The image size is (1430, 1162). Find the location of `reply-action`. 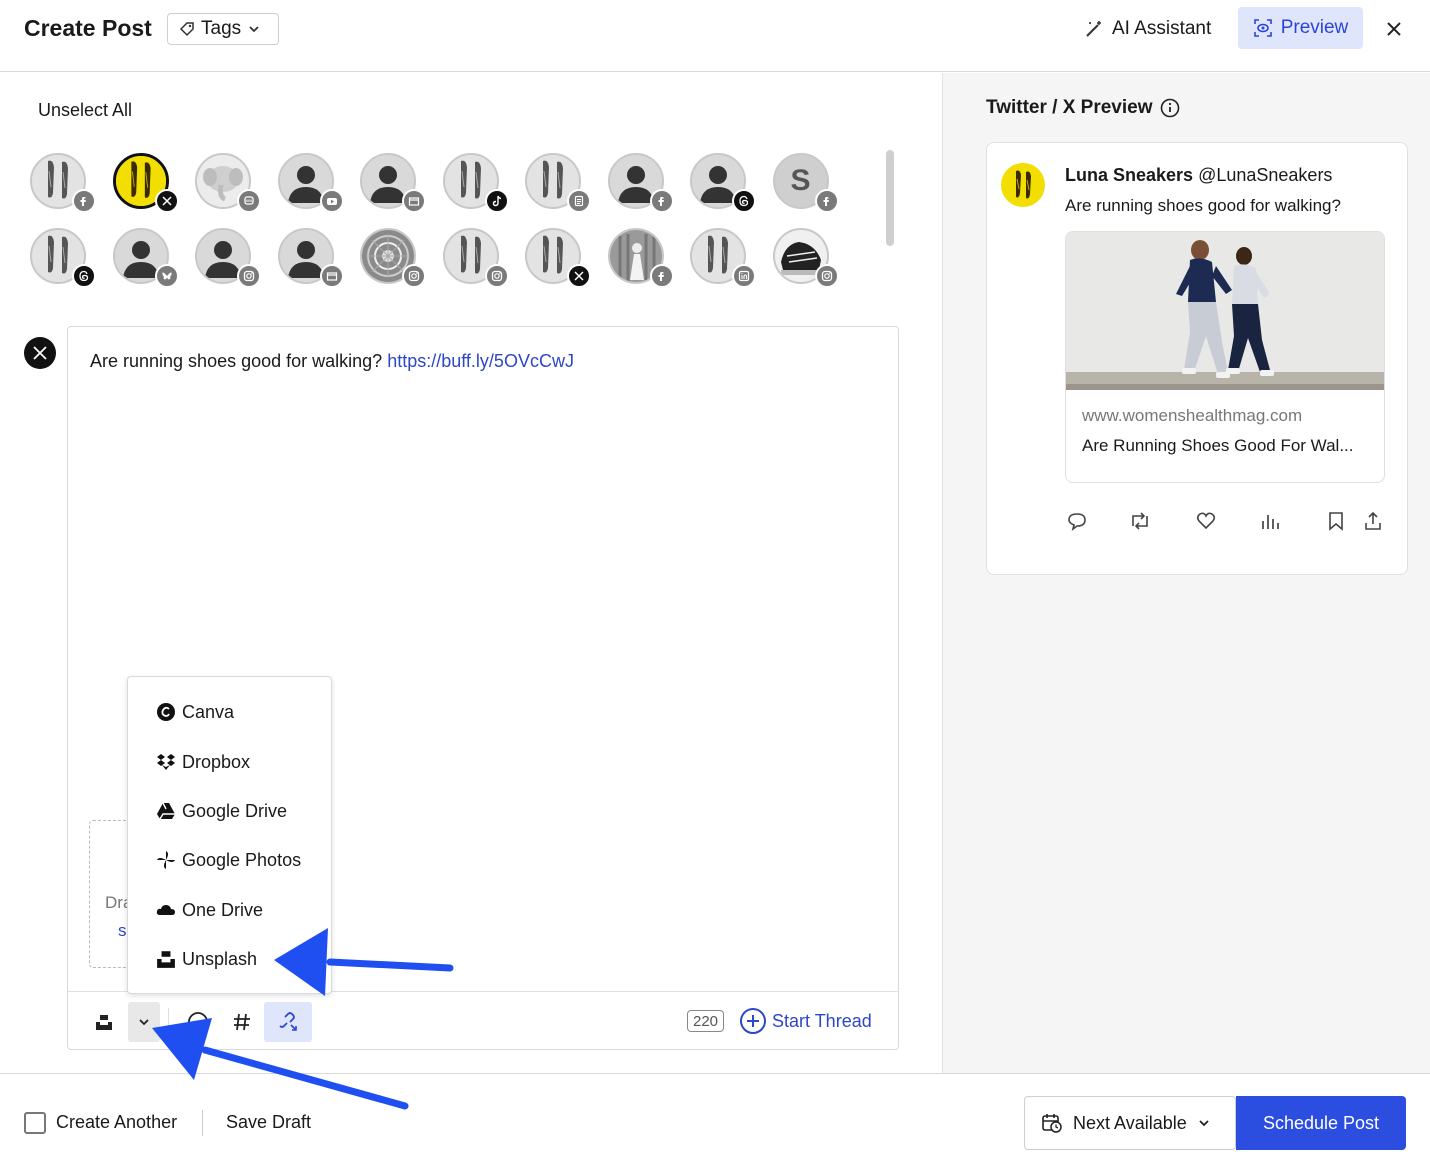

reply-action is located at coordinates (1077, 521).